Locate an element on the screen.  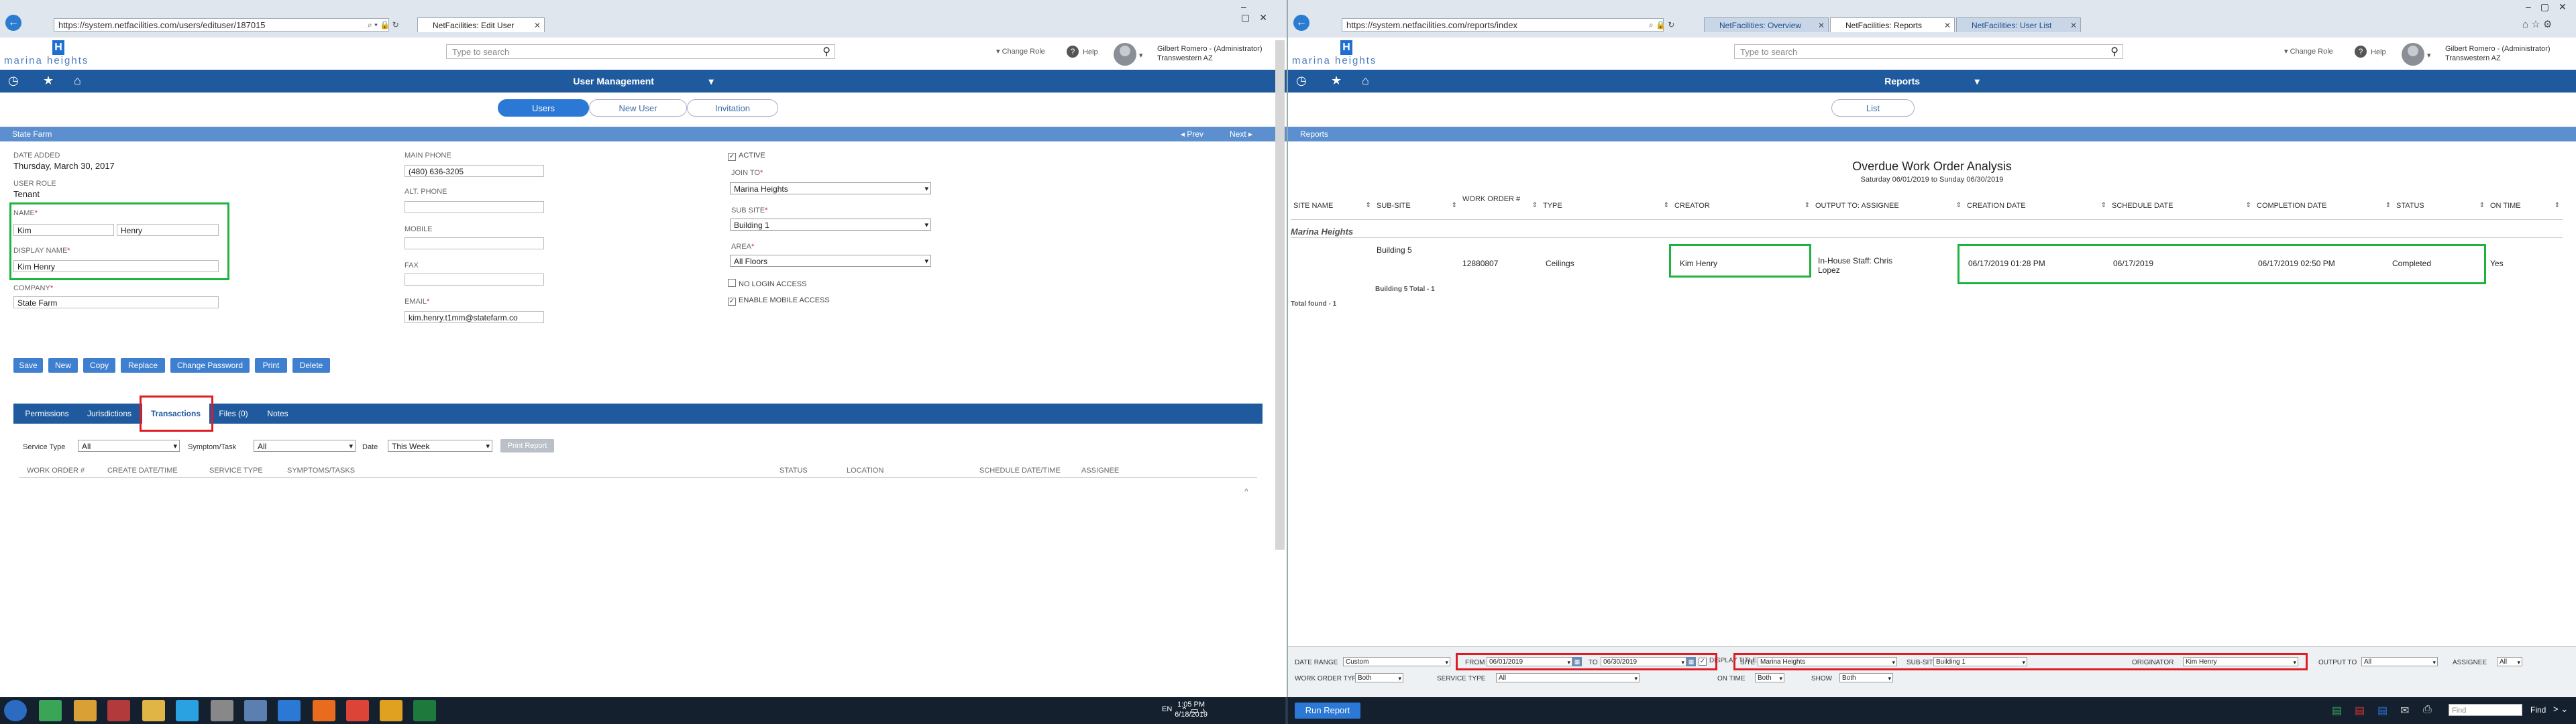
fax-input is located at coordinates (474, 280).